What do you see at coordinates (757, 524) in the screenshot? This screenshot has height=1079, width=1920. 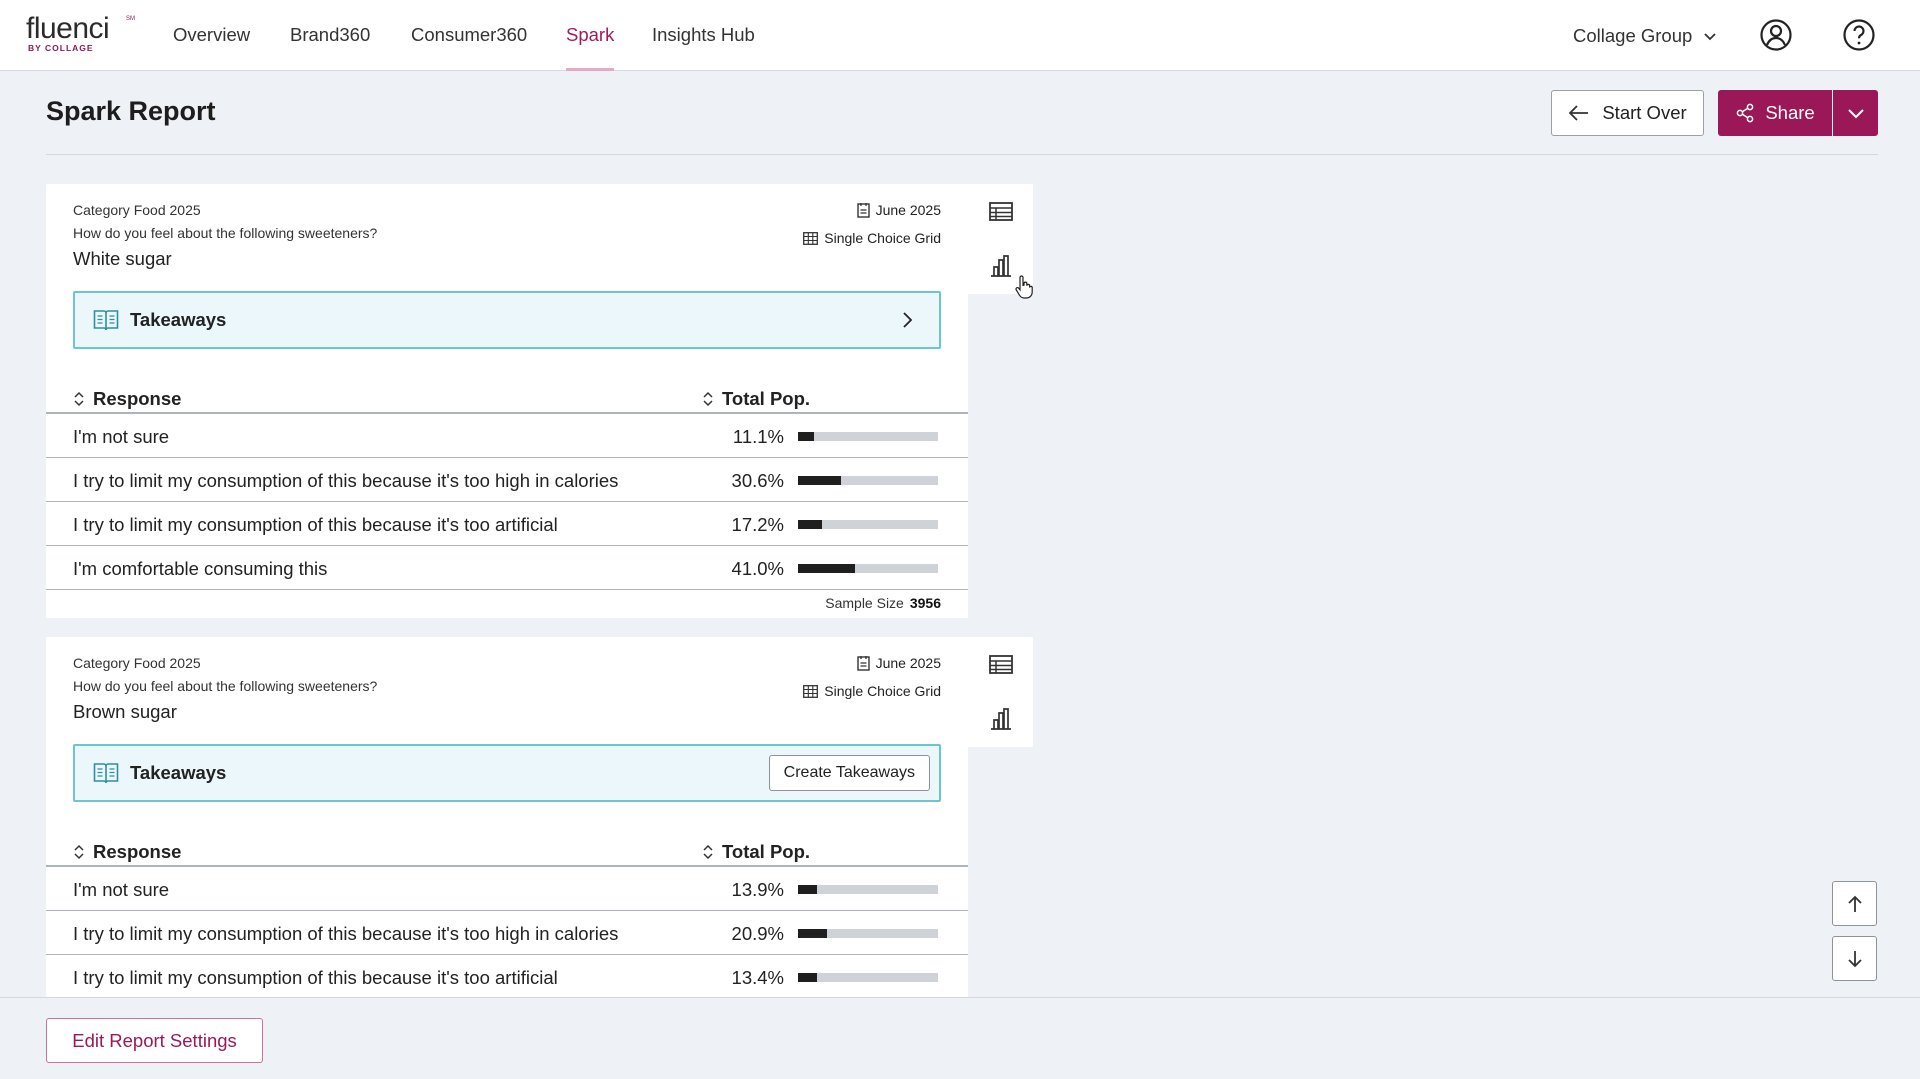 I see `row-percent: 17.2%` at bounding box center [757, 524].